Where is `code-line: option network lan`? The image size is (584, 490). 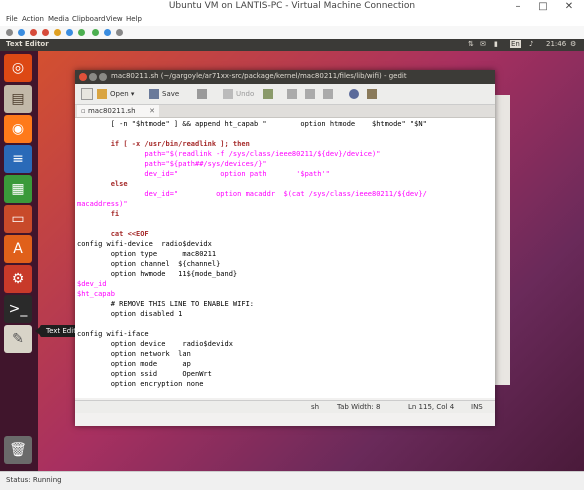 code-line: option network lan is located at coordinates (134, 354).